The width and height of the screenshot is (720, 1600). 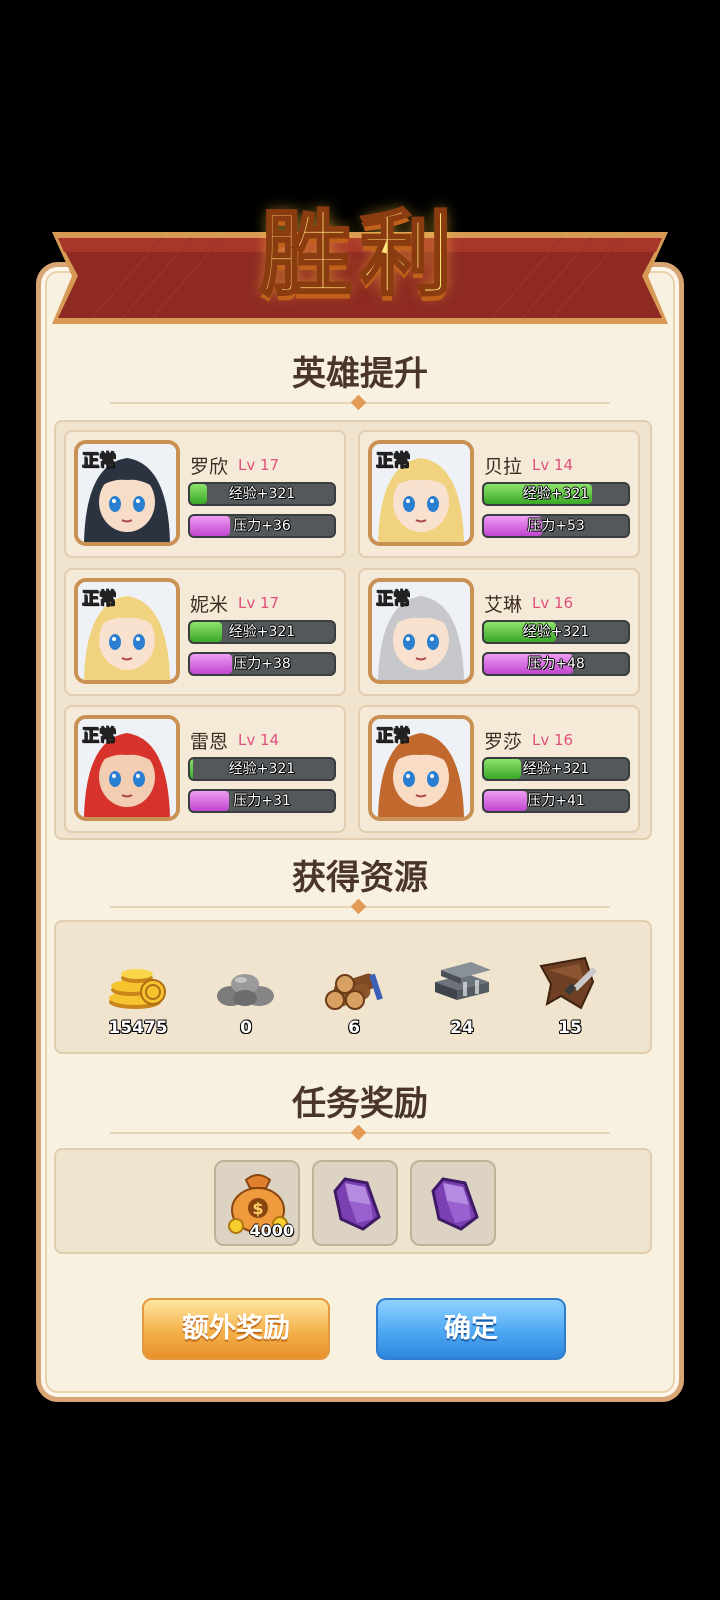 I want to click on resource-leather: 15, so click(x=570, y=995).